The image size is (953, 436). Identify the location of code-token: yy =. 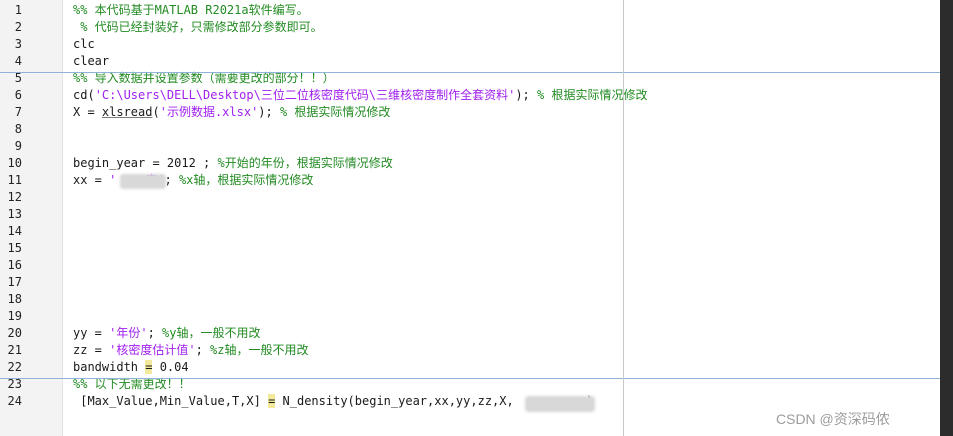
(91, 333).